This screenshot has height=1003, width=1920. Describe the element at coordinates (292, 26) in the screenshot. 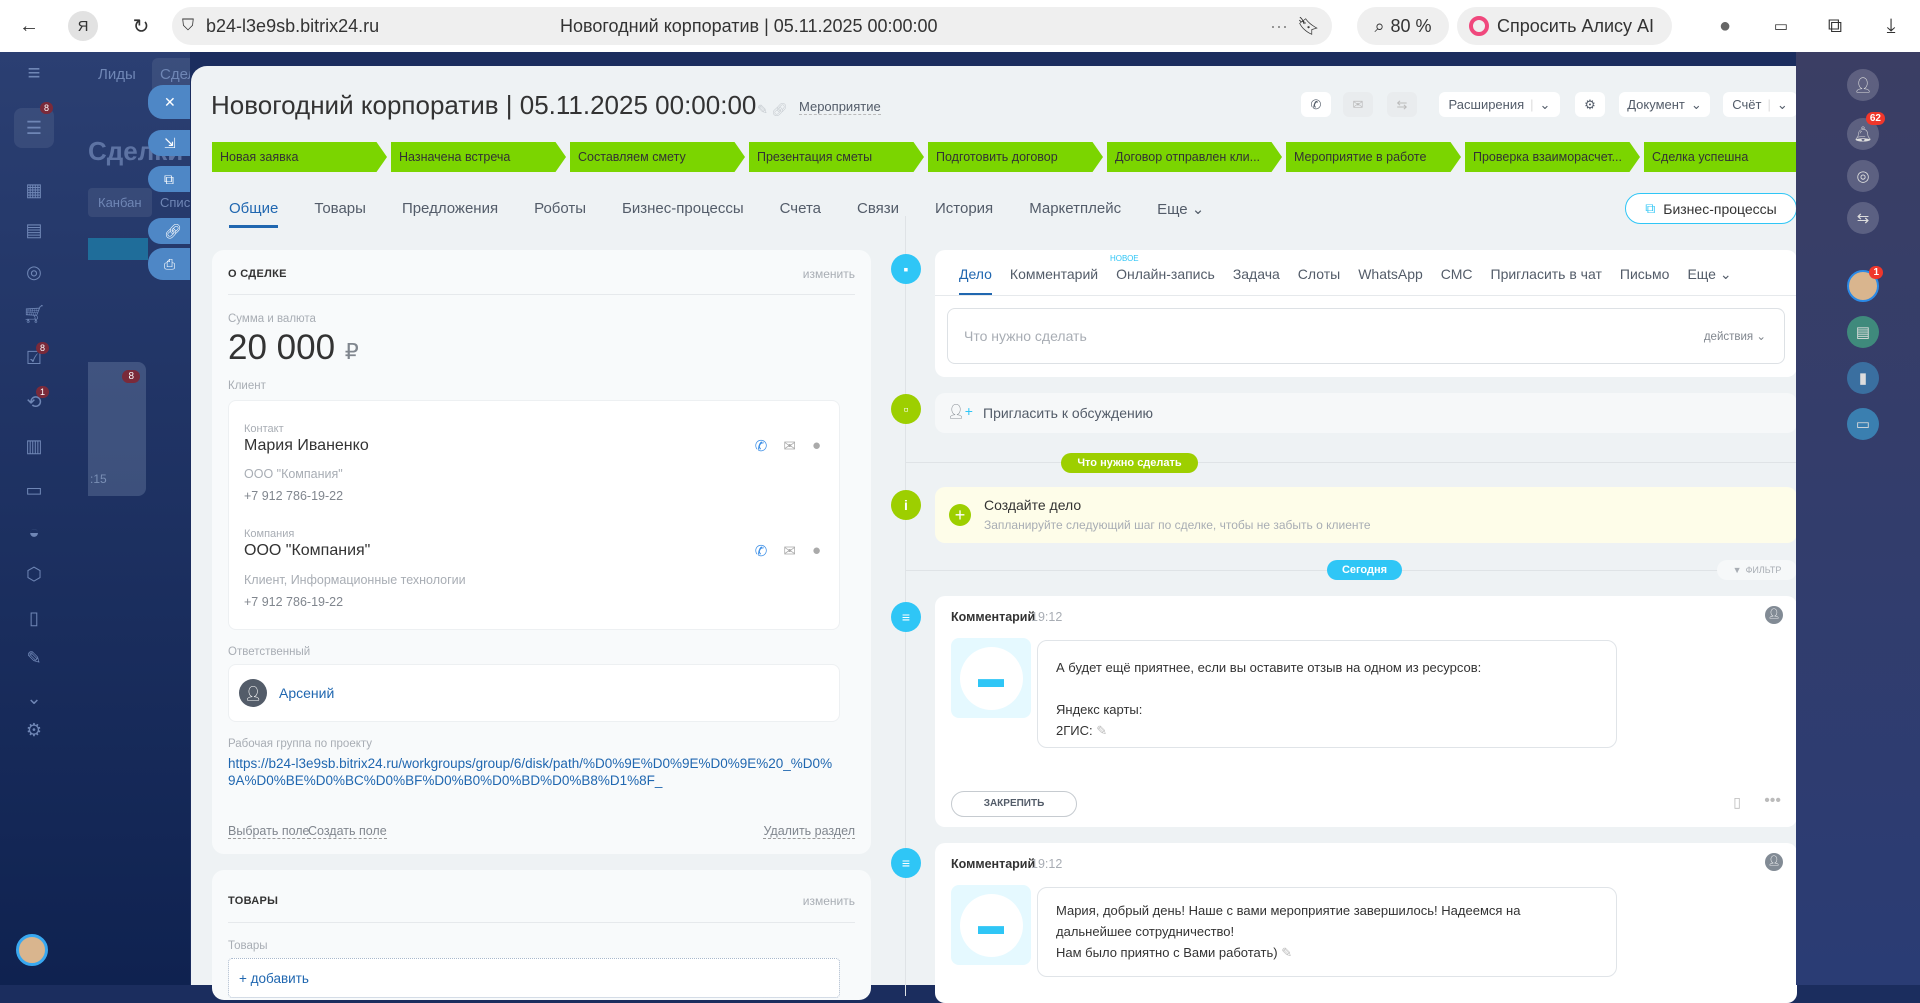

I see `url-text: b24-l3e9sb.bitrix24.ru` at that location.